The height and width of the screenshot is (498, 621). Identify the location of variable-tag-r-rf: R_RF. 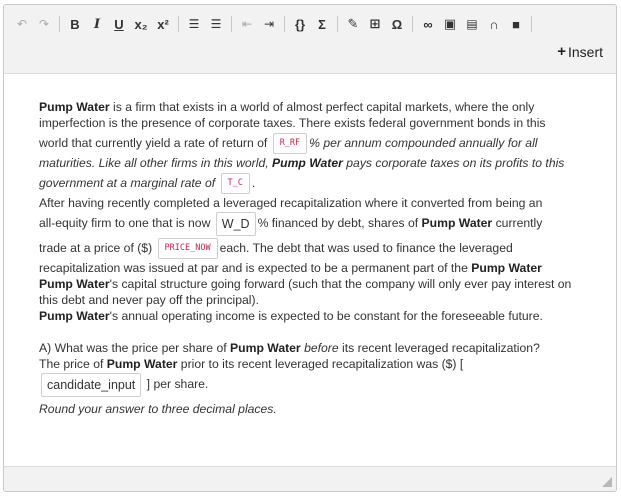
(290, 144).